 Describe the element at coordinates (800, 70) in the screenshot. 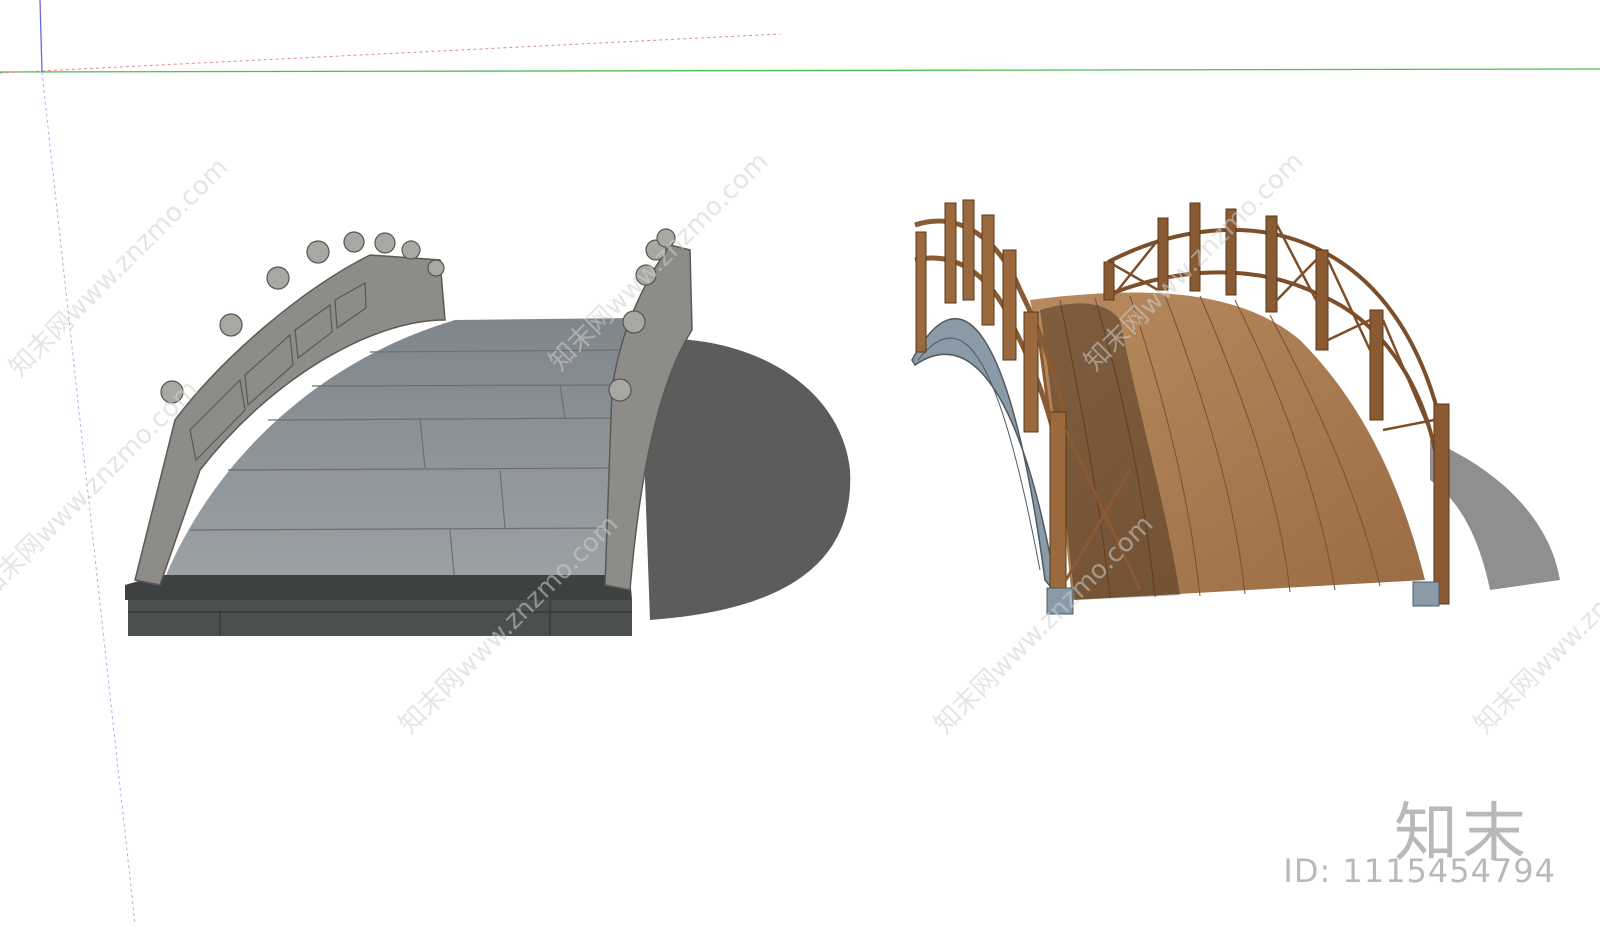

I see `green-axis-line` at that location.